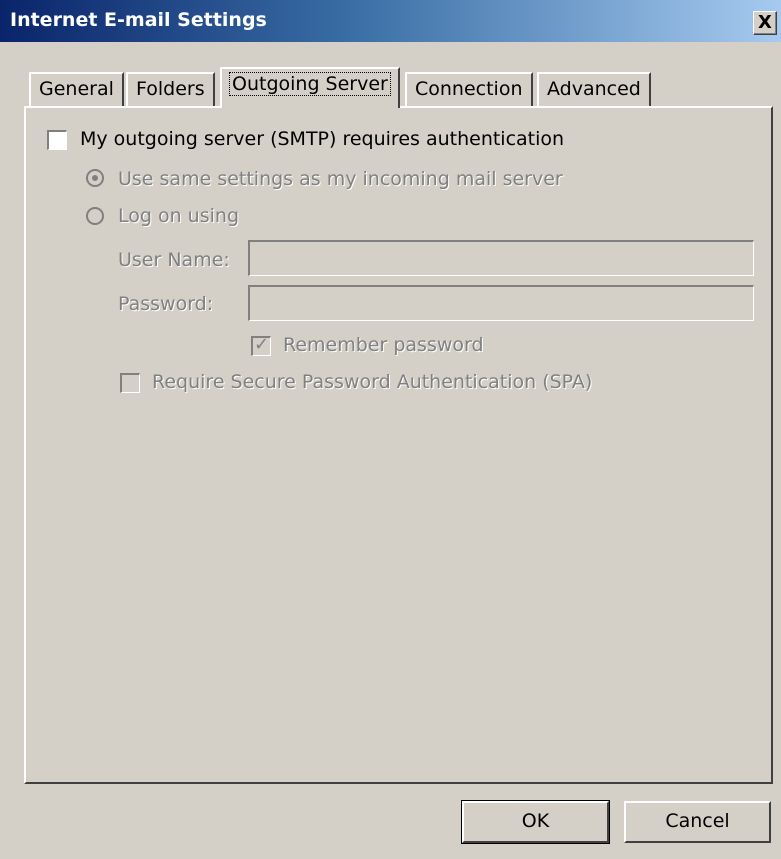 Image resolution: width=781 pixels, height=859 pixels. I want to click on tab-connection: Connection, so click(469, 89).